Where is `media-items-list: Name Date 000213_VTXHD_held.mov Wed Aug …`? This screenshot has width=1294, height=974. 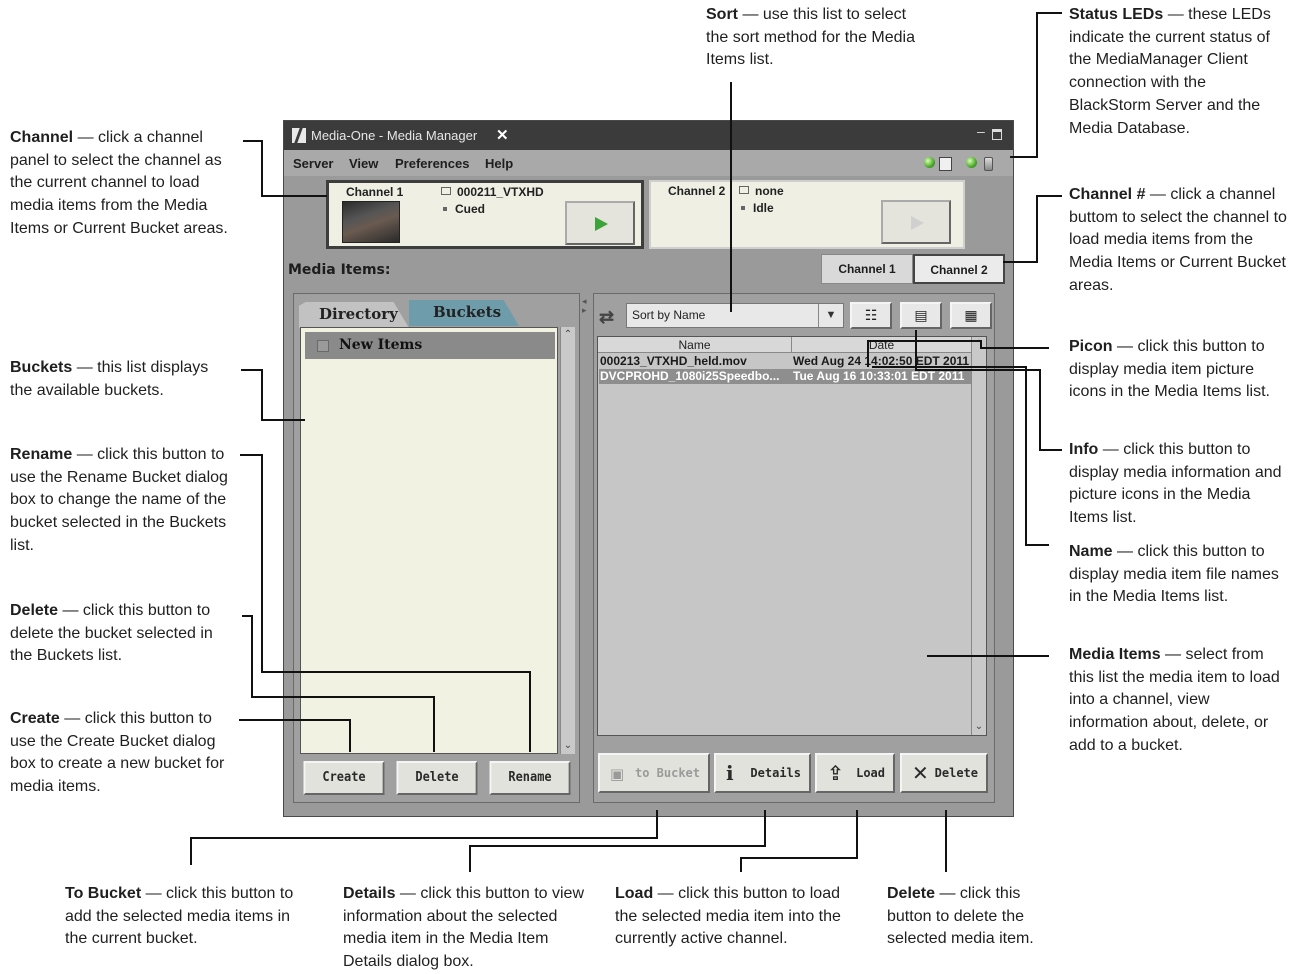
media-items-list: Name Date 000213_VTXHD_held.mov Wed Aug … is located at coordinates (792, 536).